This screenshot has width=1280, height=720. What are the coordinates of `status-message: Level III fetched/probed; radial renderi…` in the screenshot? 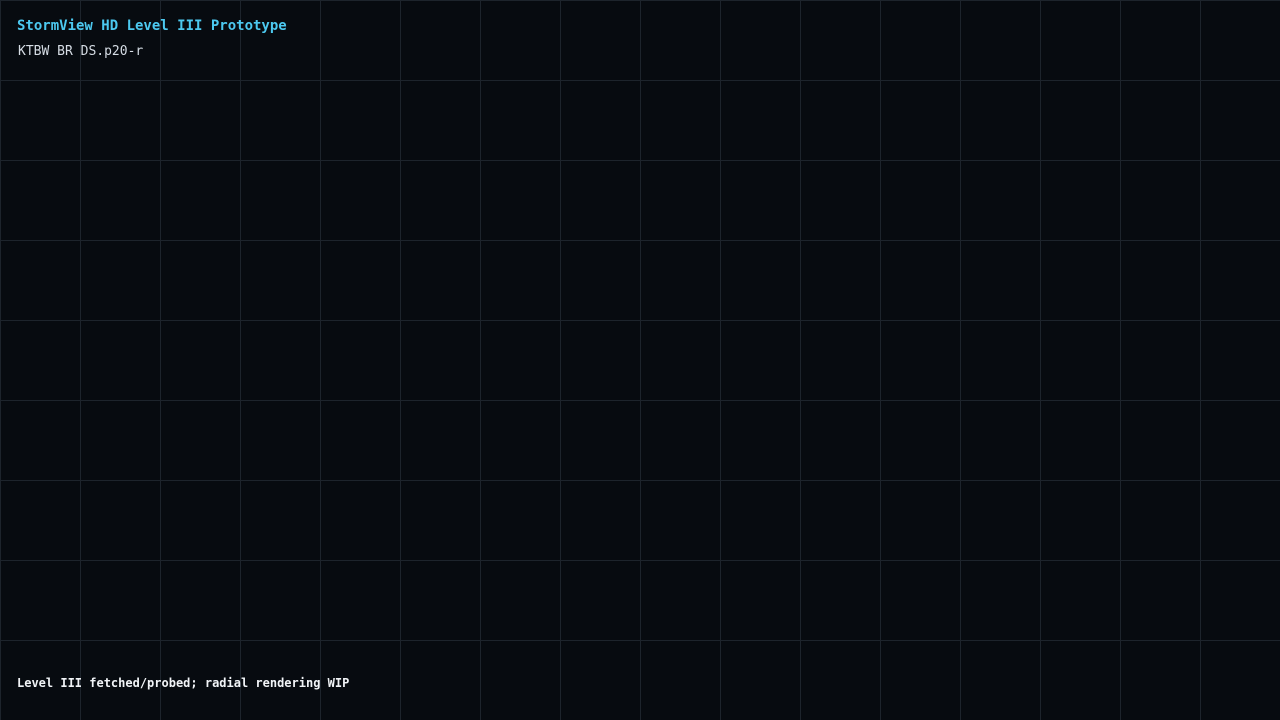 It's located at (183, 683).